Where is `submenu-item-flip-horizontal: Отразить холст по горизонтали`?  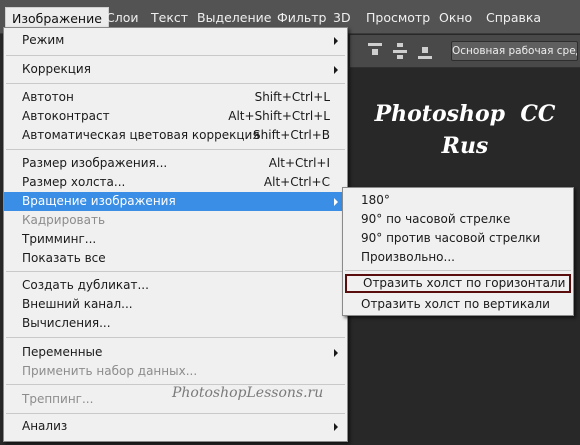 submenu-item-flip-horizontal: Отразить холст по горизонтали is located at coordinates (458, 283).